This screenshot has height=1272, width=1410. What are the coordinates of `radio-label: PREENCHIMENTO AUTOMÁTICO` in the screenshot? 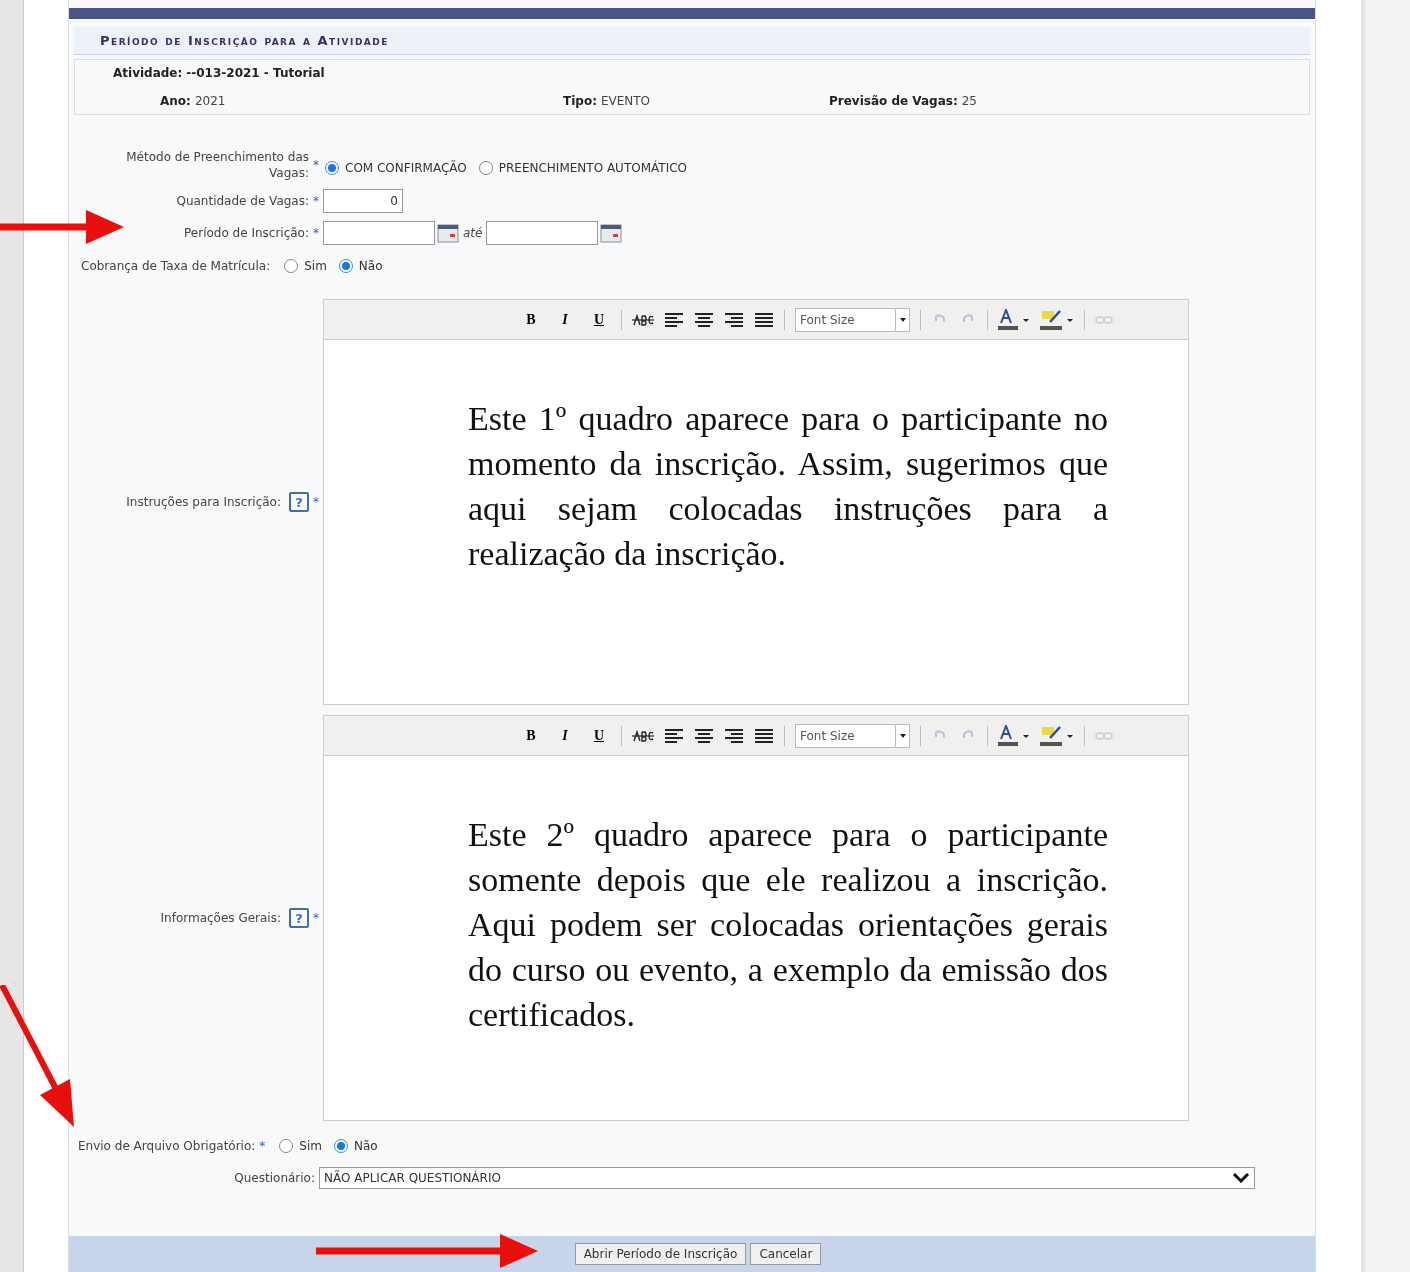 It's located at (592, 168).